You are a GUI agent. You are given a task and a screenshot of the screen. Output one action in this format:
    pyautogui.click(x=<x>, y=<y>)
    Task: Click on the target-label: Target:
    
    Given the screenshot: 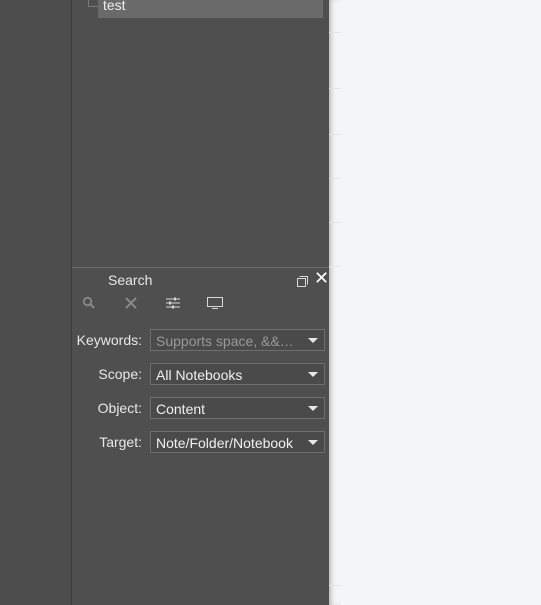 What is the action you would take?
    pyautogui.click(x=120, y=442)
    